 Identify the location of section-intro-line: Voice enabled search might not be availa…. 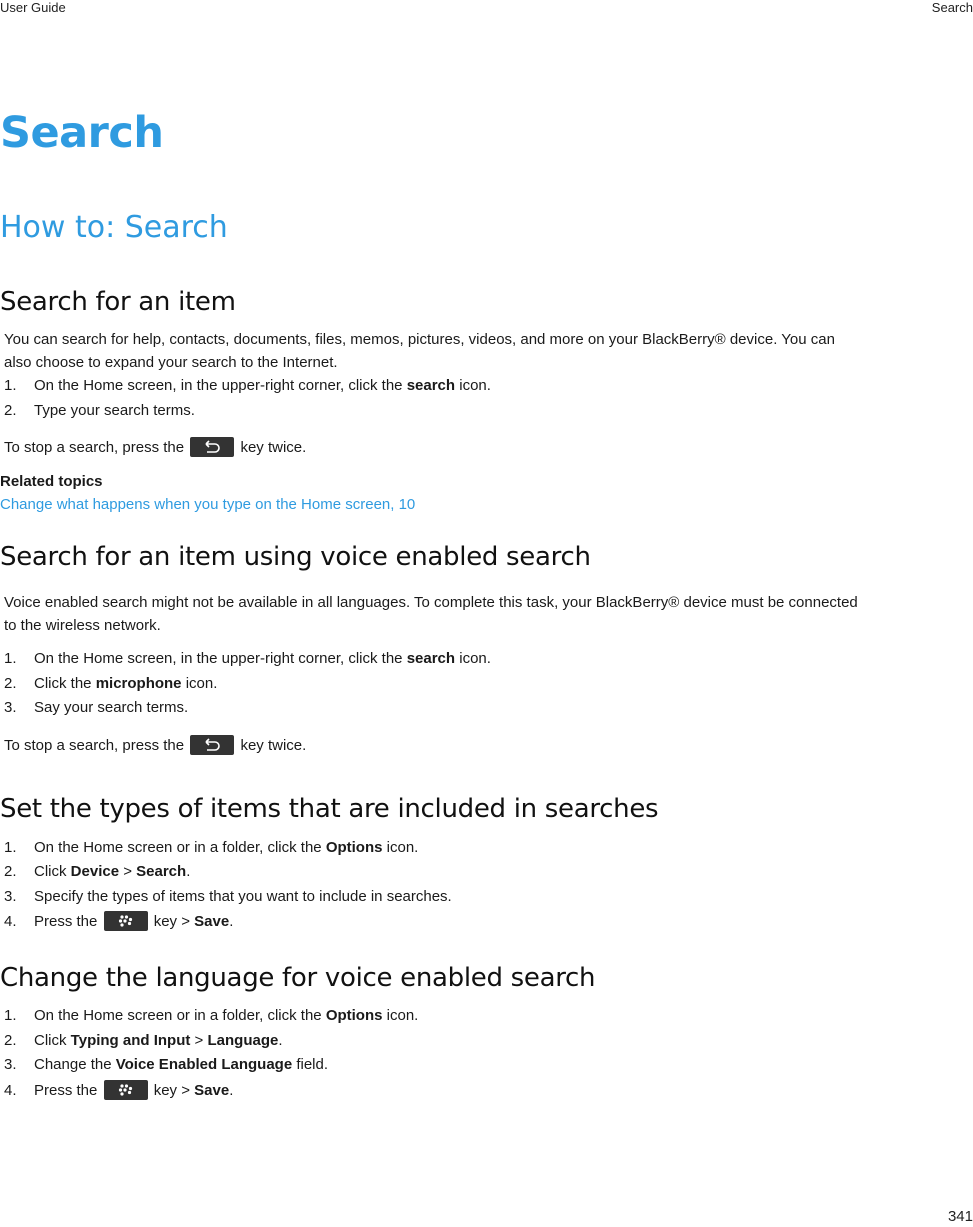
(431, 602).